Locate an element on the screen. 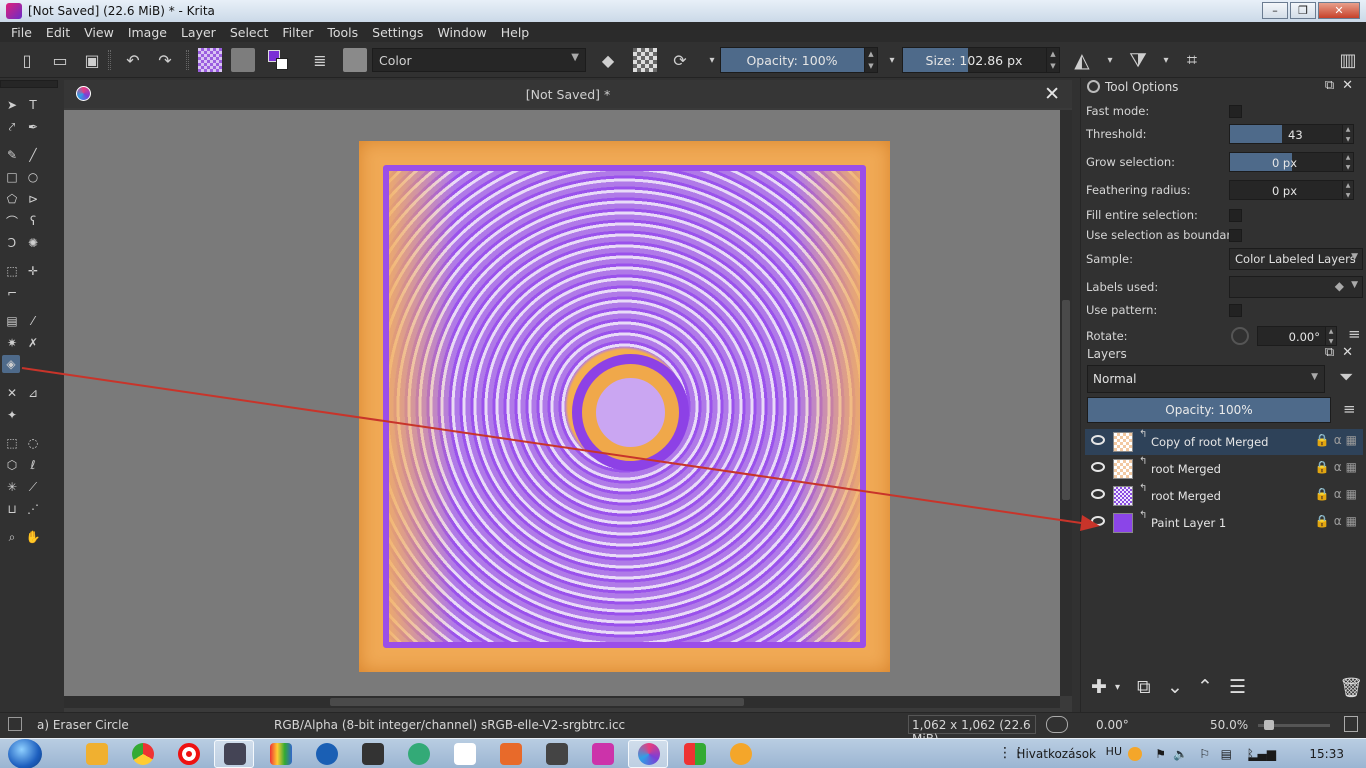 The height and width of the screenshot is (768, 1366). rotate-field: 0.00° ▲ ▼ is located at coordinates (1297, 336).